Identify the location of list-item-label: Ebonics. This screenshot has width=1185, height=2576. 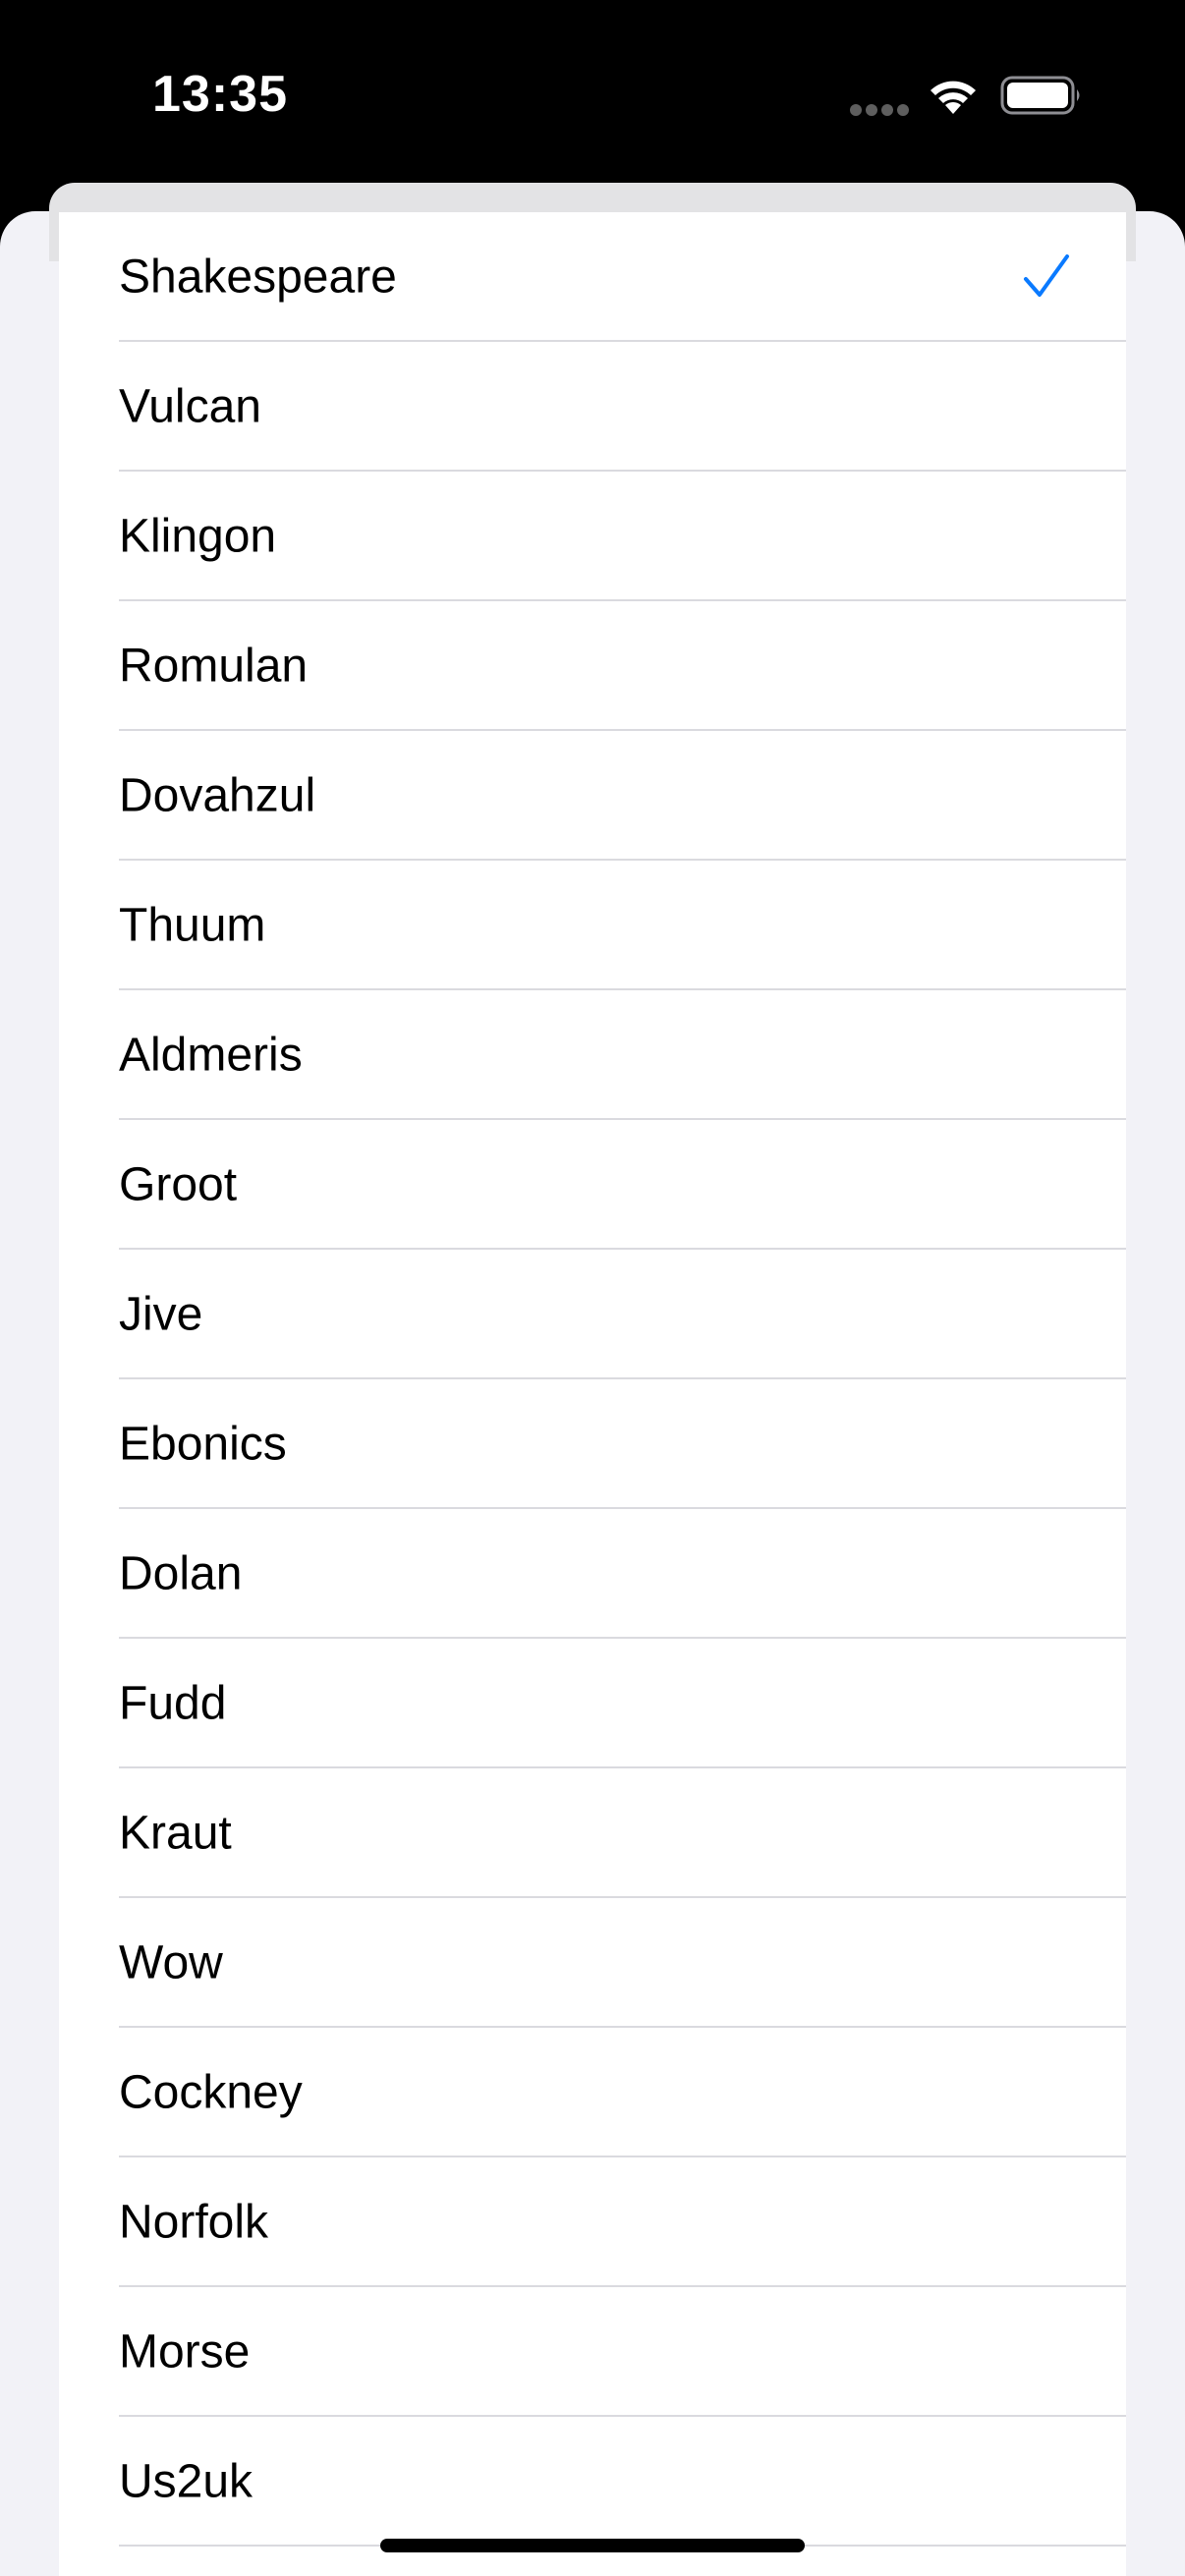
(203, 1444).